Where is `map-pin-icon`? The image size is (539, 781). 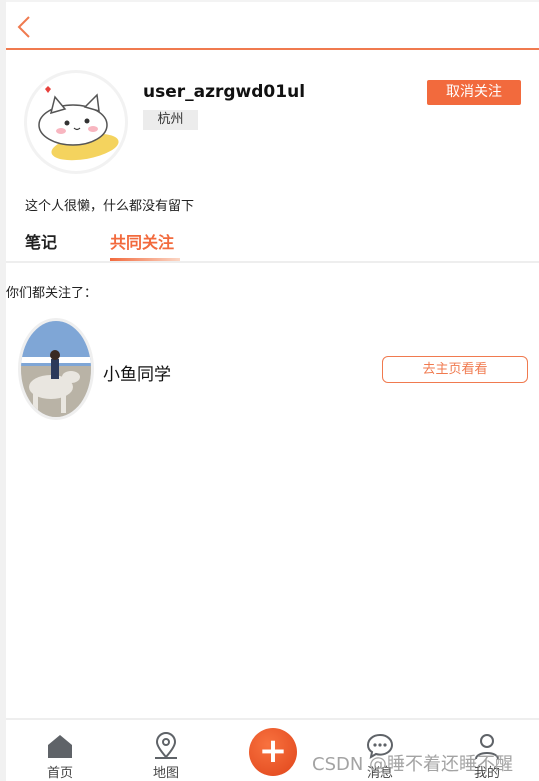 map-pin-icon is located at coordinates (166, 745).